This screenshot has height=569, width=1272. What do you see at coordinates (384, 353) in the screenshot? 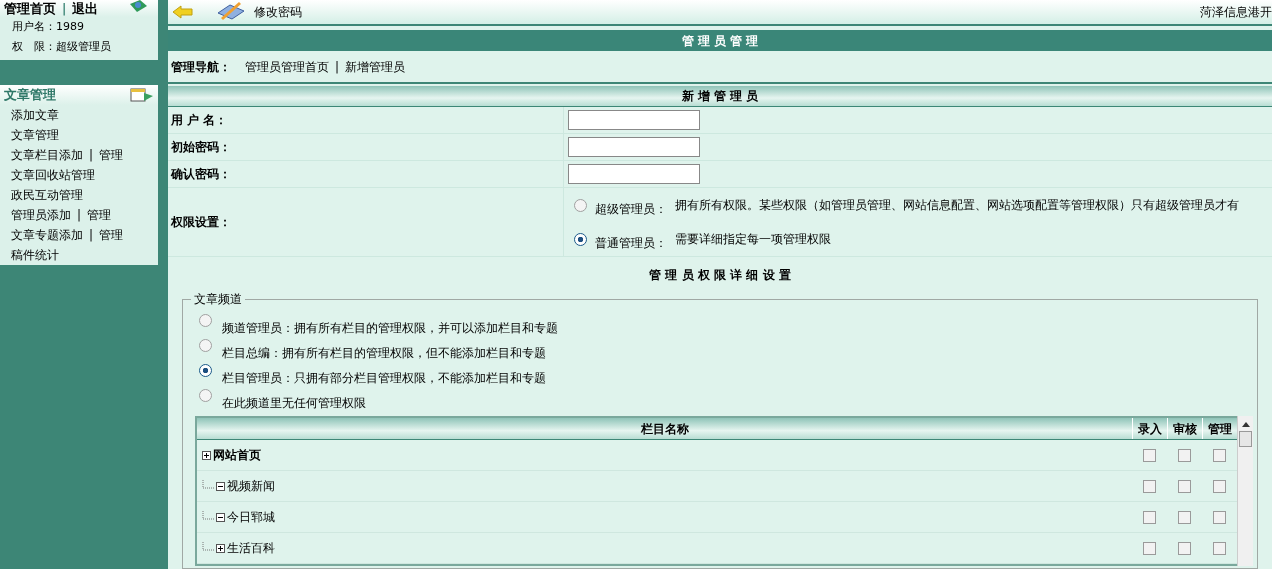
I see `option-label: 栏目总编：拥有所有栏目的管理权限，但不能添加栏目和专题` at bounding box center [384, 353].